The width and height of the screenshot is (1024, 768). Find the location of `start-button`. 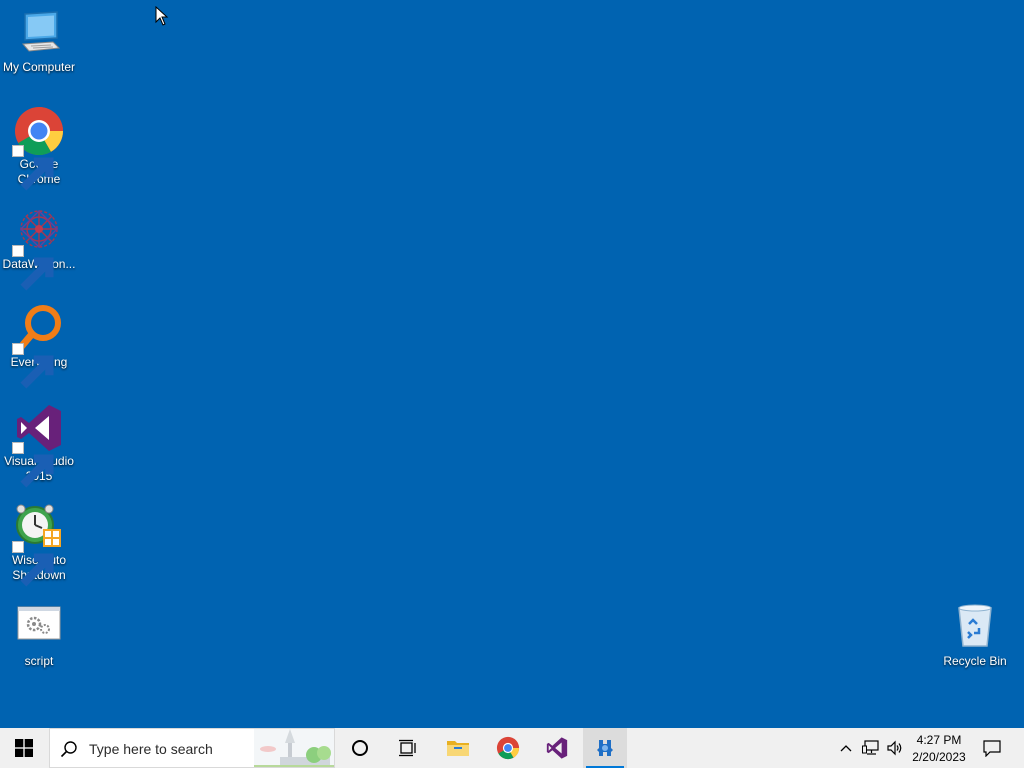

start-button is located at coordinates (24, 748).